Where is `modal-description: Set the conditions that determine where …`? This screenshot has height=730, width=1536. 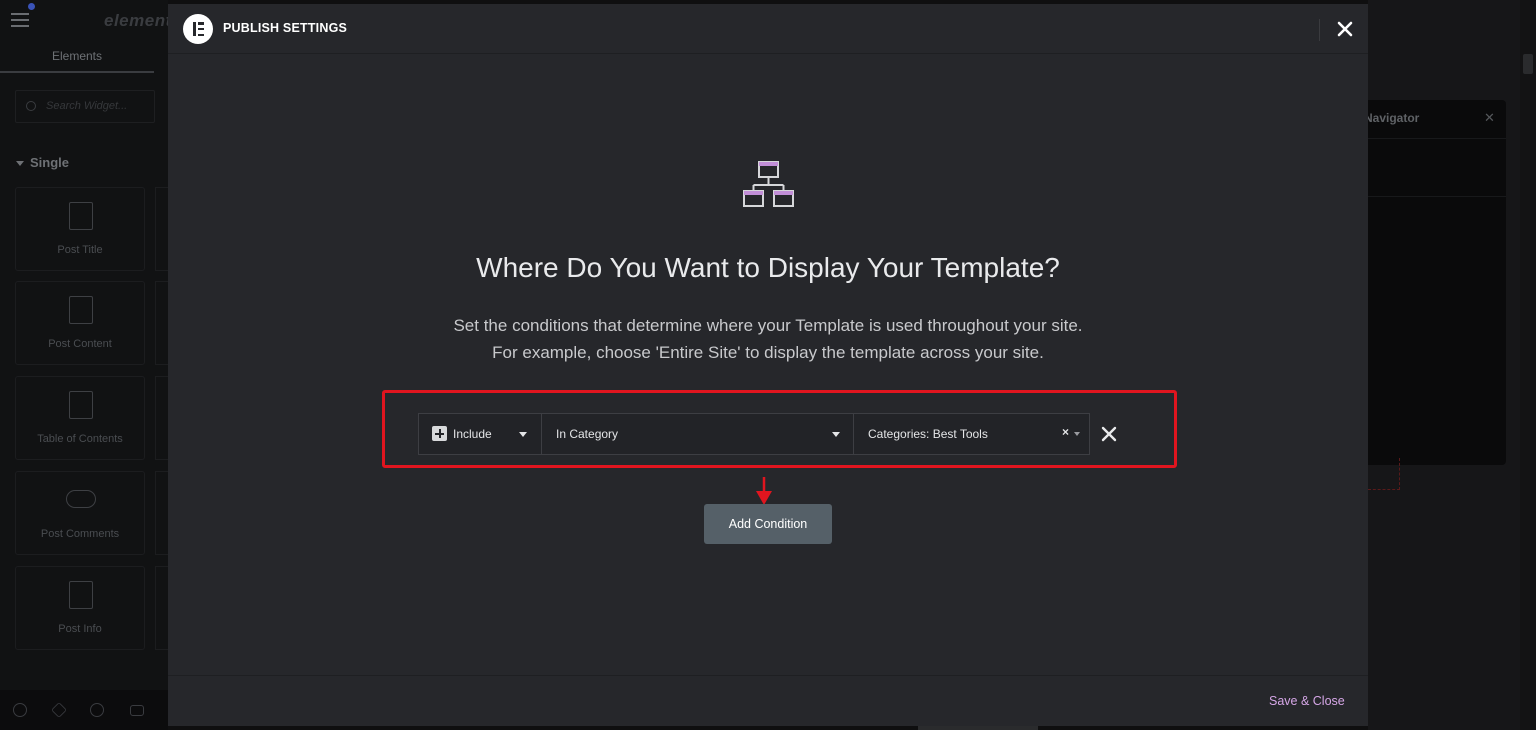 modal-description: Set the conditions that determine where … is located at coordinates (768, 339).